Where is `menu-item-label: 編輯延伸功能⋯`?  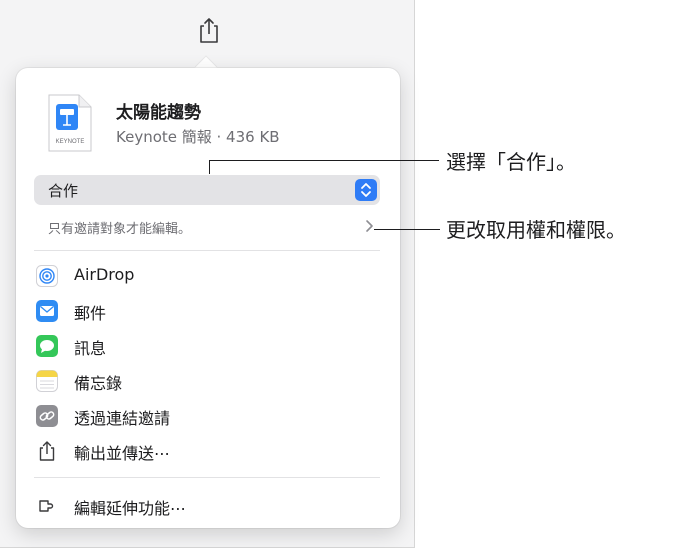
menu-item-label: 編輯延伸功能⋯ is located at coordinates (130, 508).